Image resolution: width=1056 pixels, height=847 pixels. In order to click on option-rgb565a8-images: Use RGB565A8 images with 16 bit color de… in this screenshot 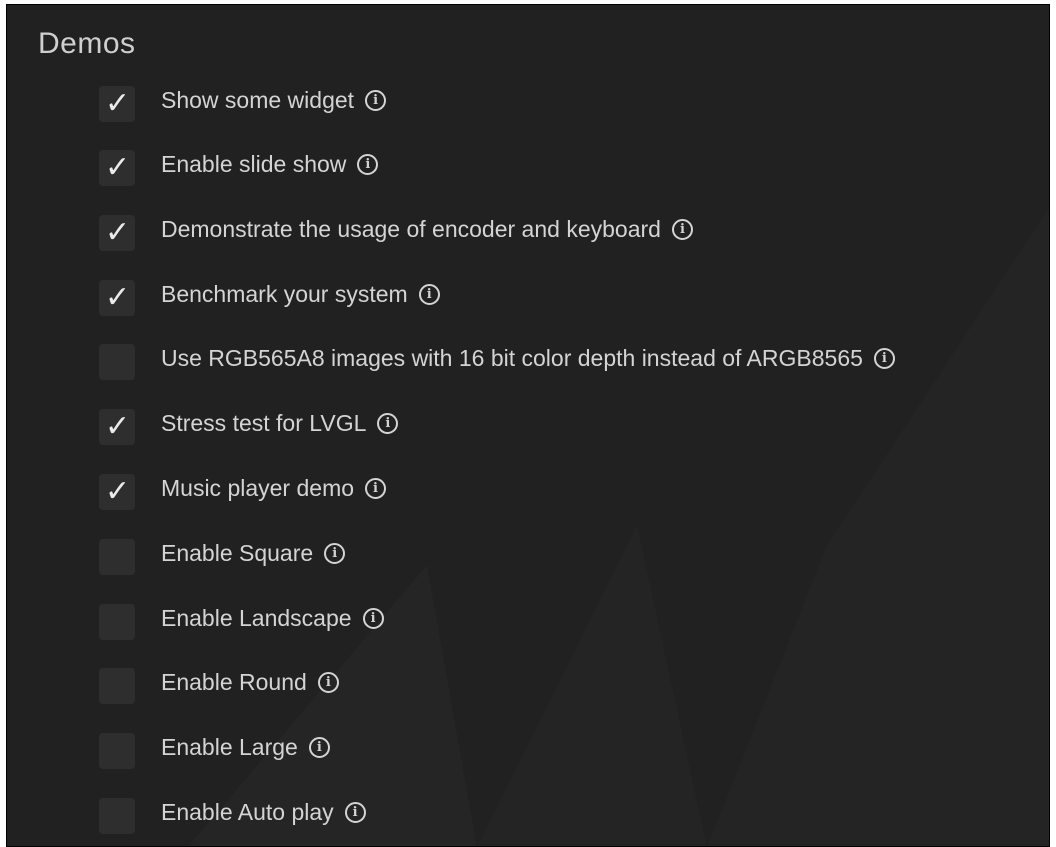, I will do `click(569, 362)`.